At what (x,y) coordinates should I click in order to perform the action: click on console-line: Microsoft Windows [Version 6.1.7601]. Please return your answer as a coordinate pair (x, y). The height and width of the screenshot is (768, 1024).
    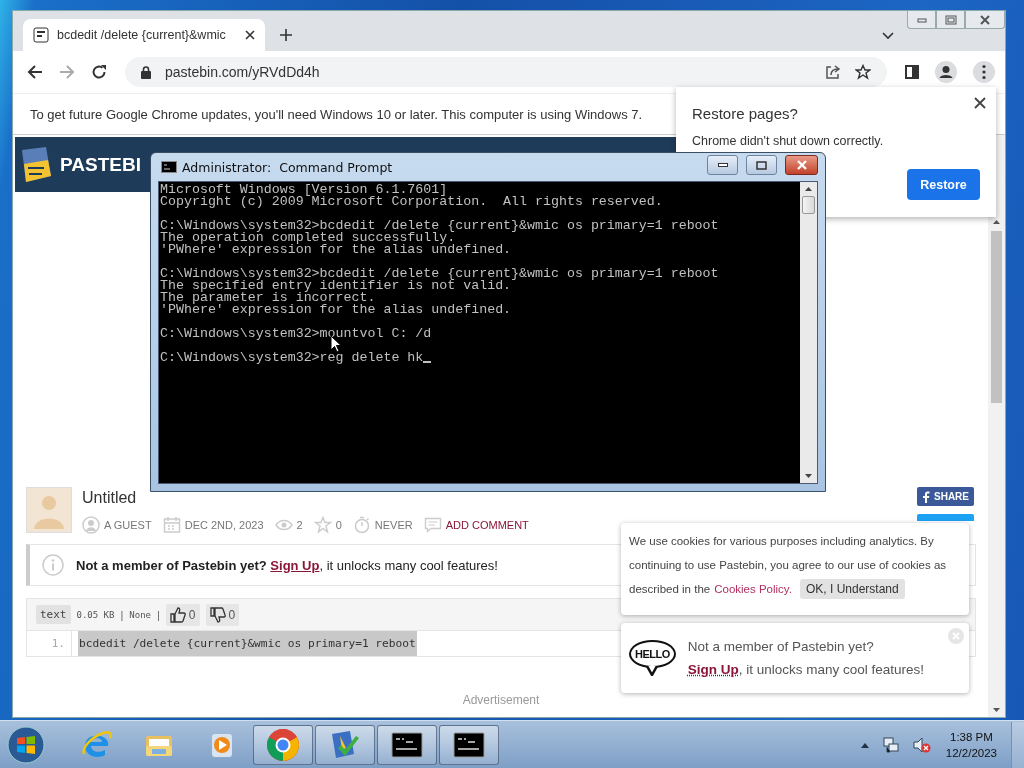
    Looking at the image, I should click on (304, 190).